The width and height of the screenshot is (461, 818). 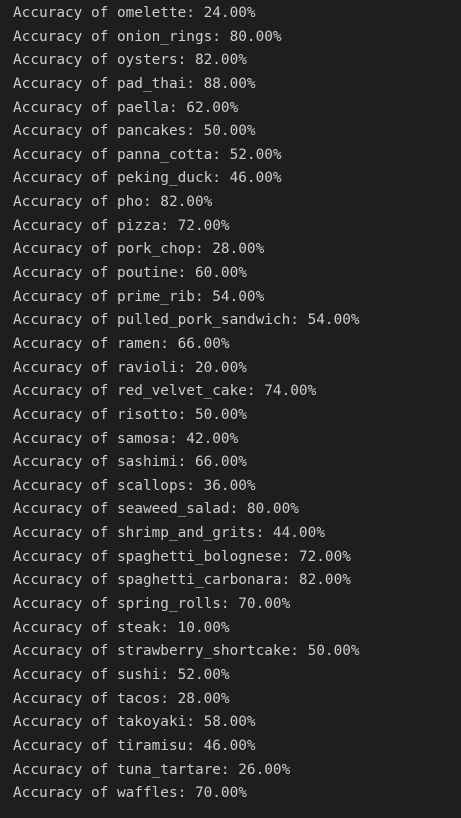 I want to click on output-line: Accuracy of sashimi: 66.00%, so click(x=130, y=462).